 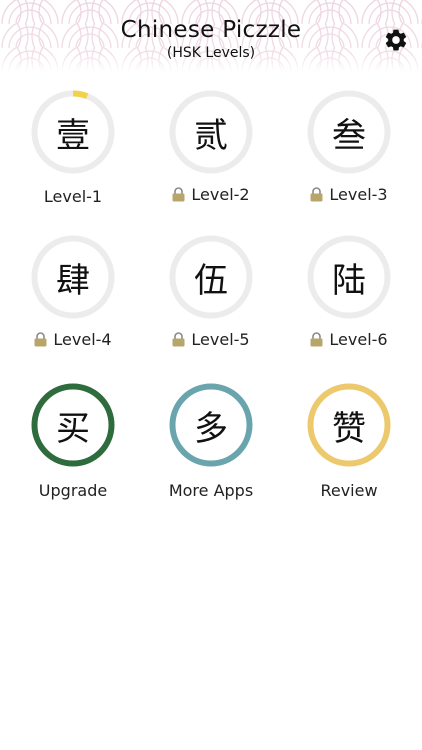 I want to click on level-label: Level-5, so click(x=211, y=339).